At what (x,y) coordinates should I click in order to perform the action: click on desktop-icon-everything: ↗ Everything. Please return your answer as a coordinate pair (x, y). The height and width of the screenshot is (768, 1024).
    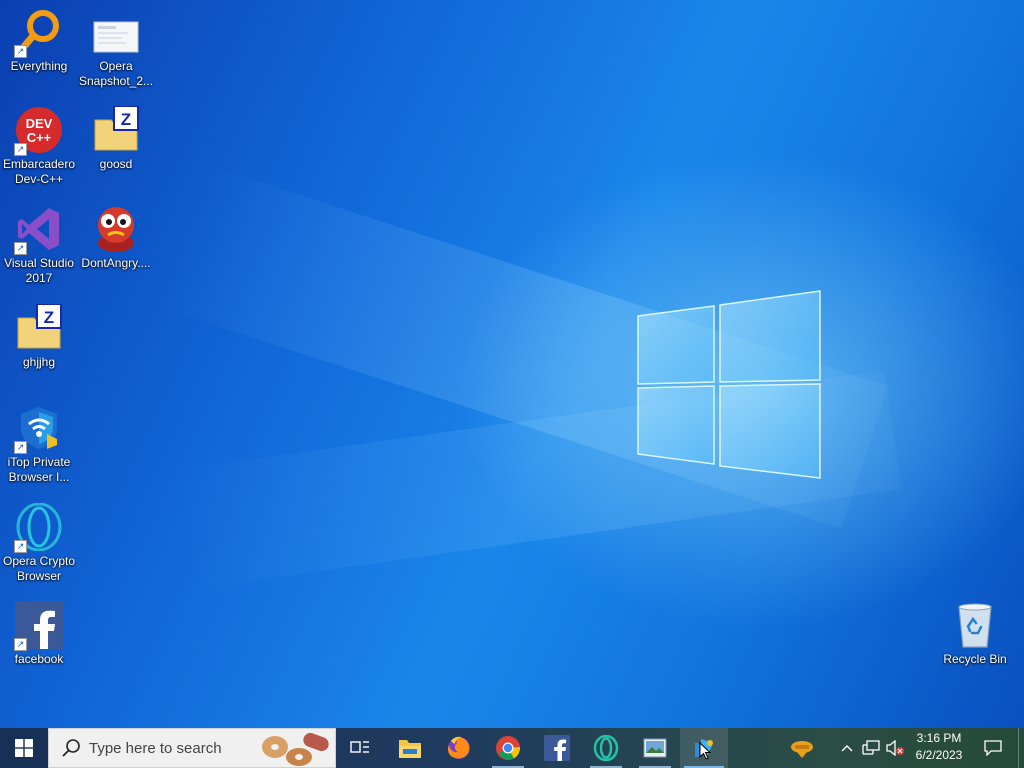
    Looking at the image, I should click on (39, 41).